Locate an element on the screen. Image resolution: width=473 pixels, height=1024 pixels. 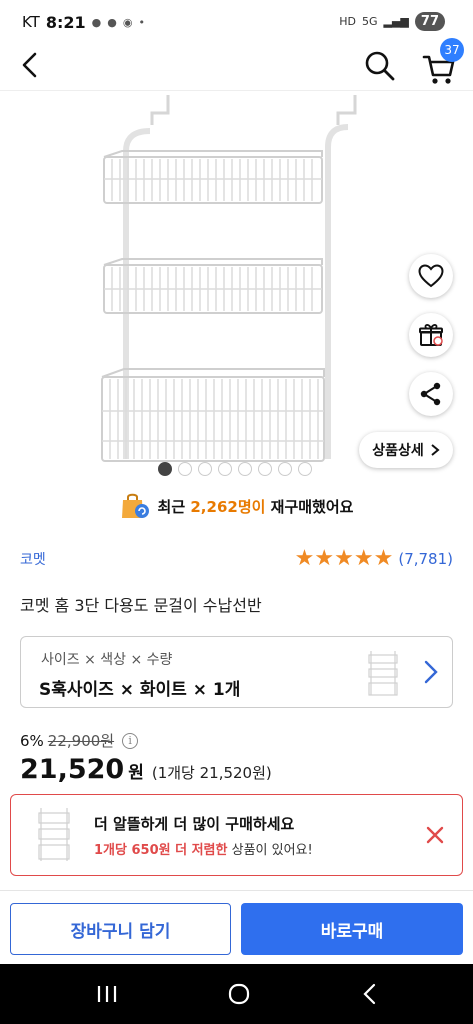
home-button is located at coordinates (239, 994).